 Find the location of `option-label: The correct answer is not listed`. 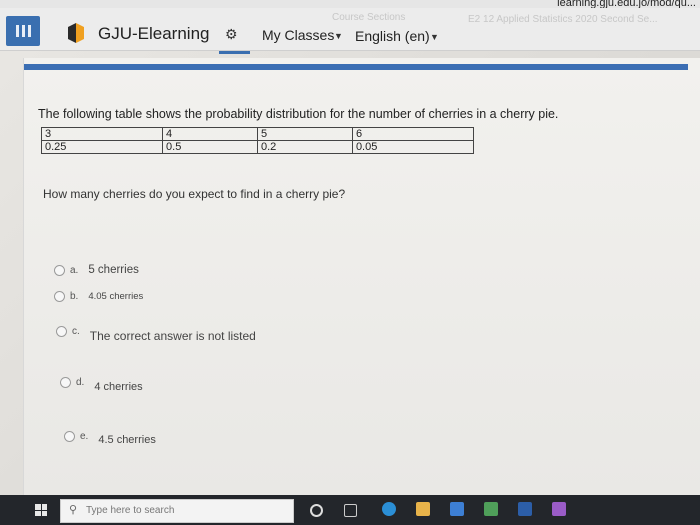

option-label: The correct answer is not listed is located at coordinates (172, 336).